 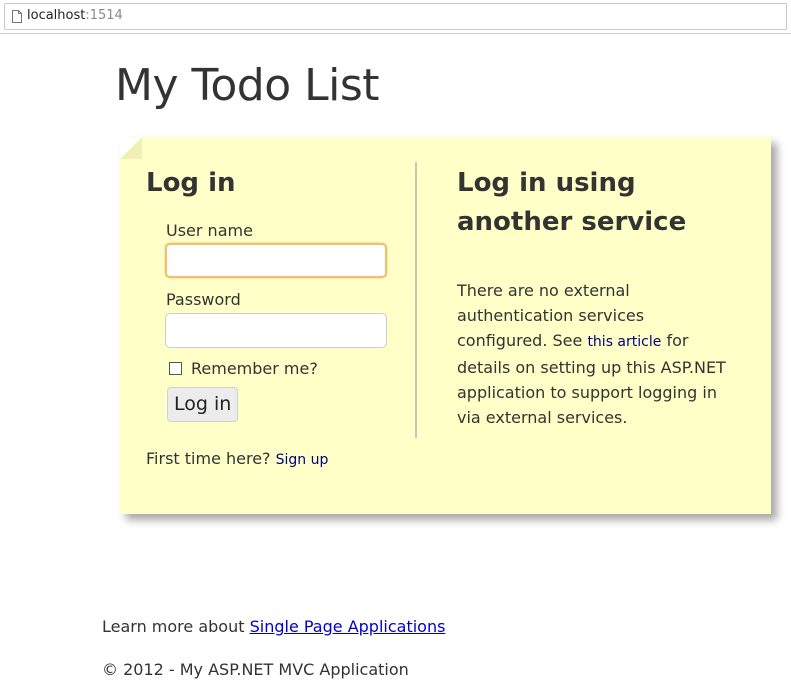 I want to click on login-button: Log in, so click(x=203, y=404).